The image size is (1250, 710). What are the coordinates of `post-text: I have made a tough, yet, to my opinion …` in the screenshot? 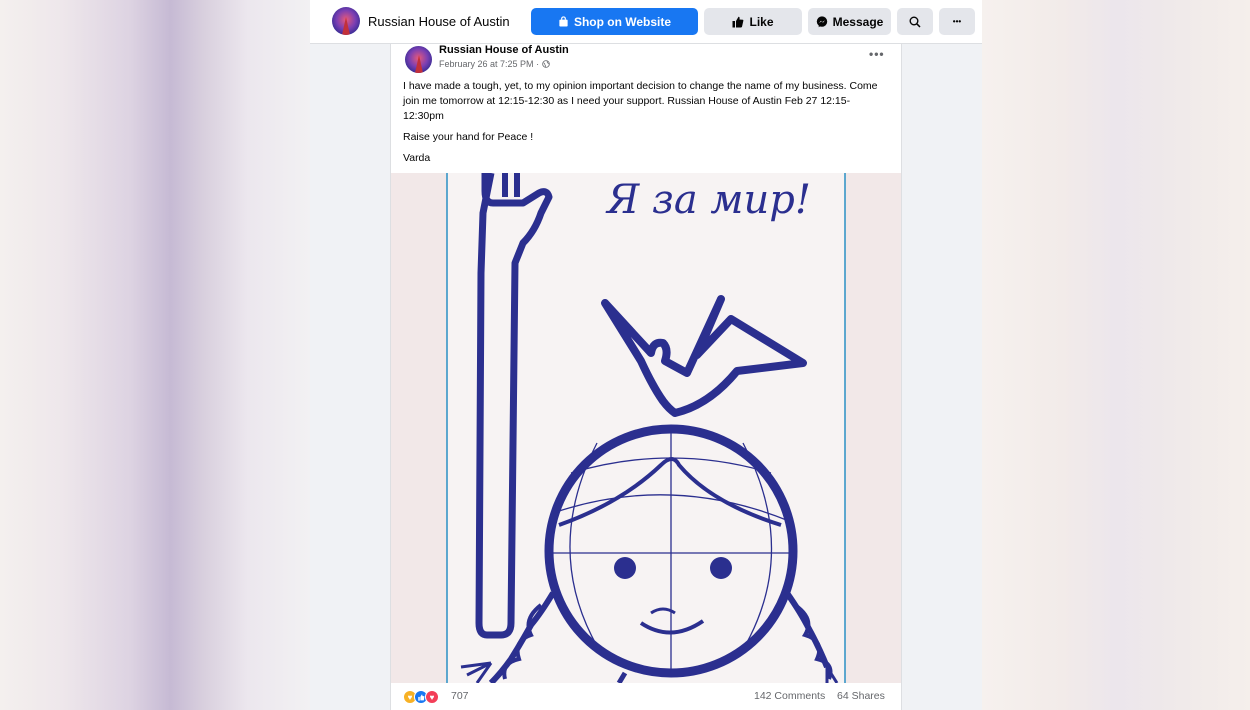 It's located at (646, 125).